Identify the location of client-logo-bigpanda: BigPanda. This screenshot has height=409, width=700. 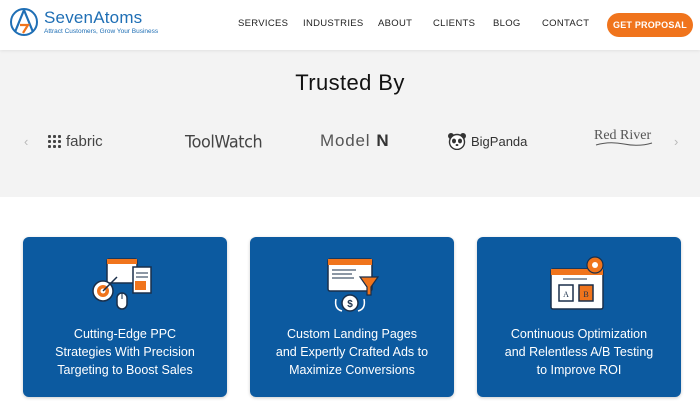
(487, 141).